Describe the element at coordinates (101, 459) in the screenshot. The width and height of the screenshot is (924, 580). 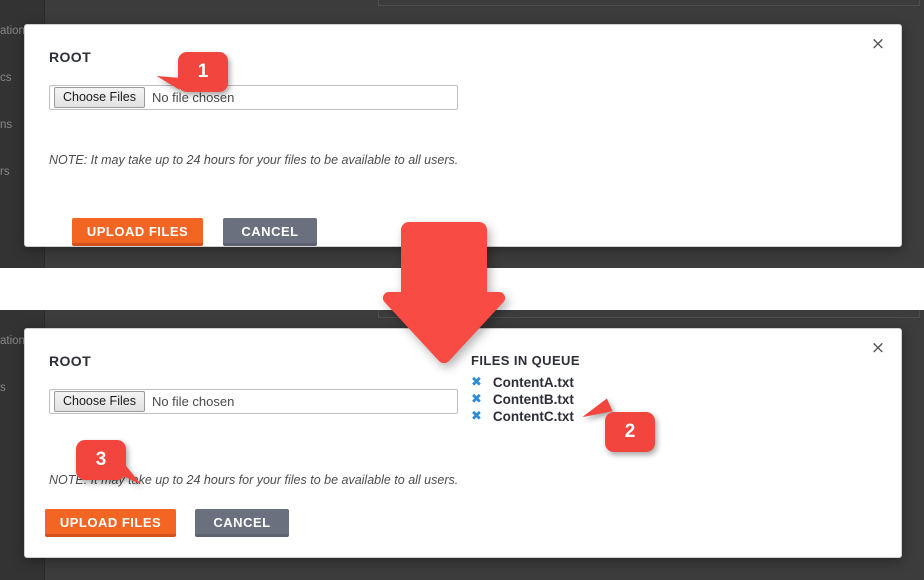
I see `callout-number: 3` at that location.